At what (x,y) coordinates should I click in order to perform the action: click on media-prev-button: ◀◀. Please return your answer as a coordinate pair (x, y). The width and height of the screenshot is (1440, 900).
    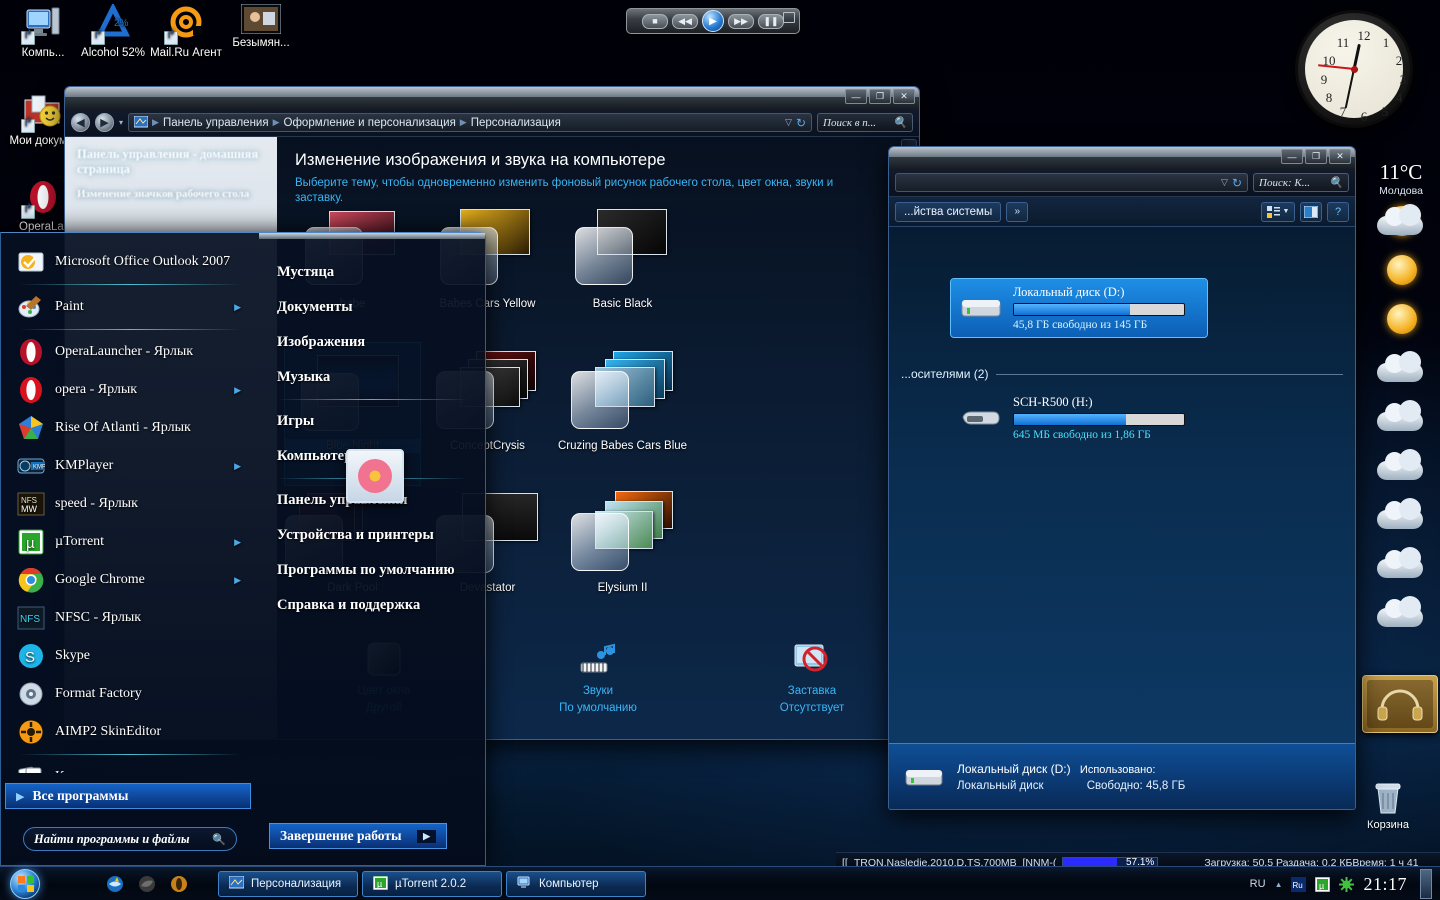
    Looking at the image, I should click on (685, 21).